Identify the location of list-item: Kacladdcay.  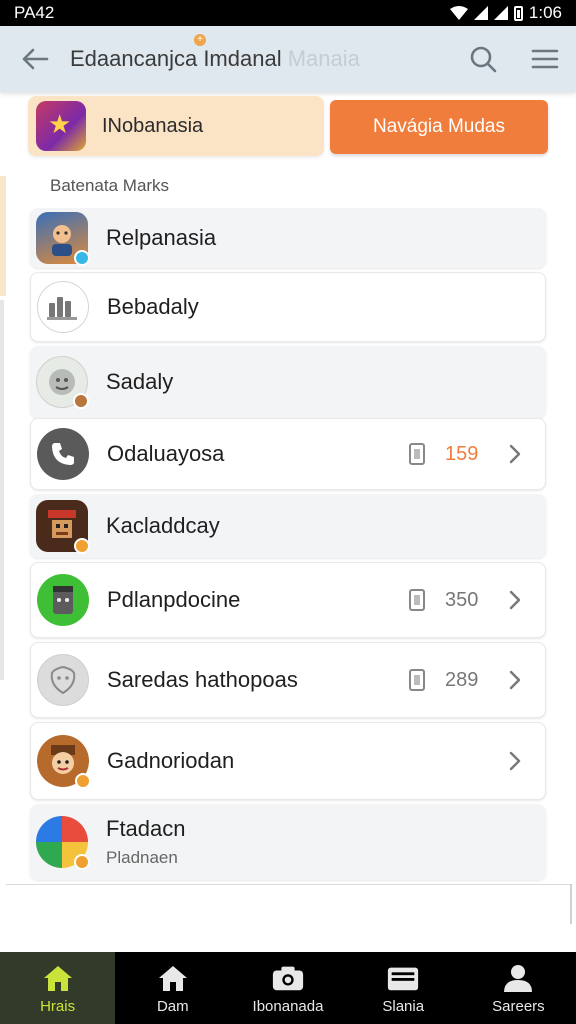
(288, 526).